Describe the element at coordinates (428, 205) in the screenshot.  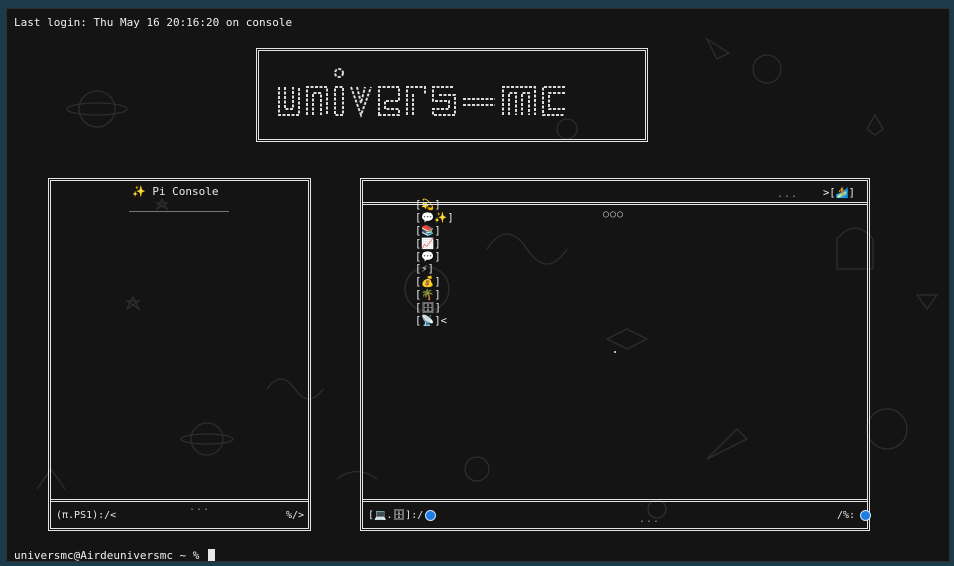
I see `toolbar-item-sparkle: [💫]` at that location.